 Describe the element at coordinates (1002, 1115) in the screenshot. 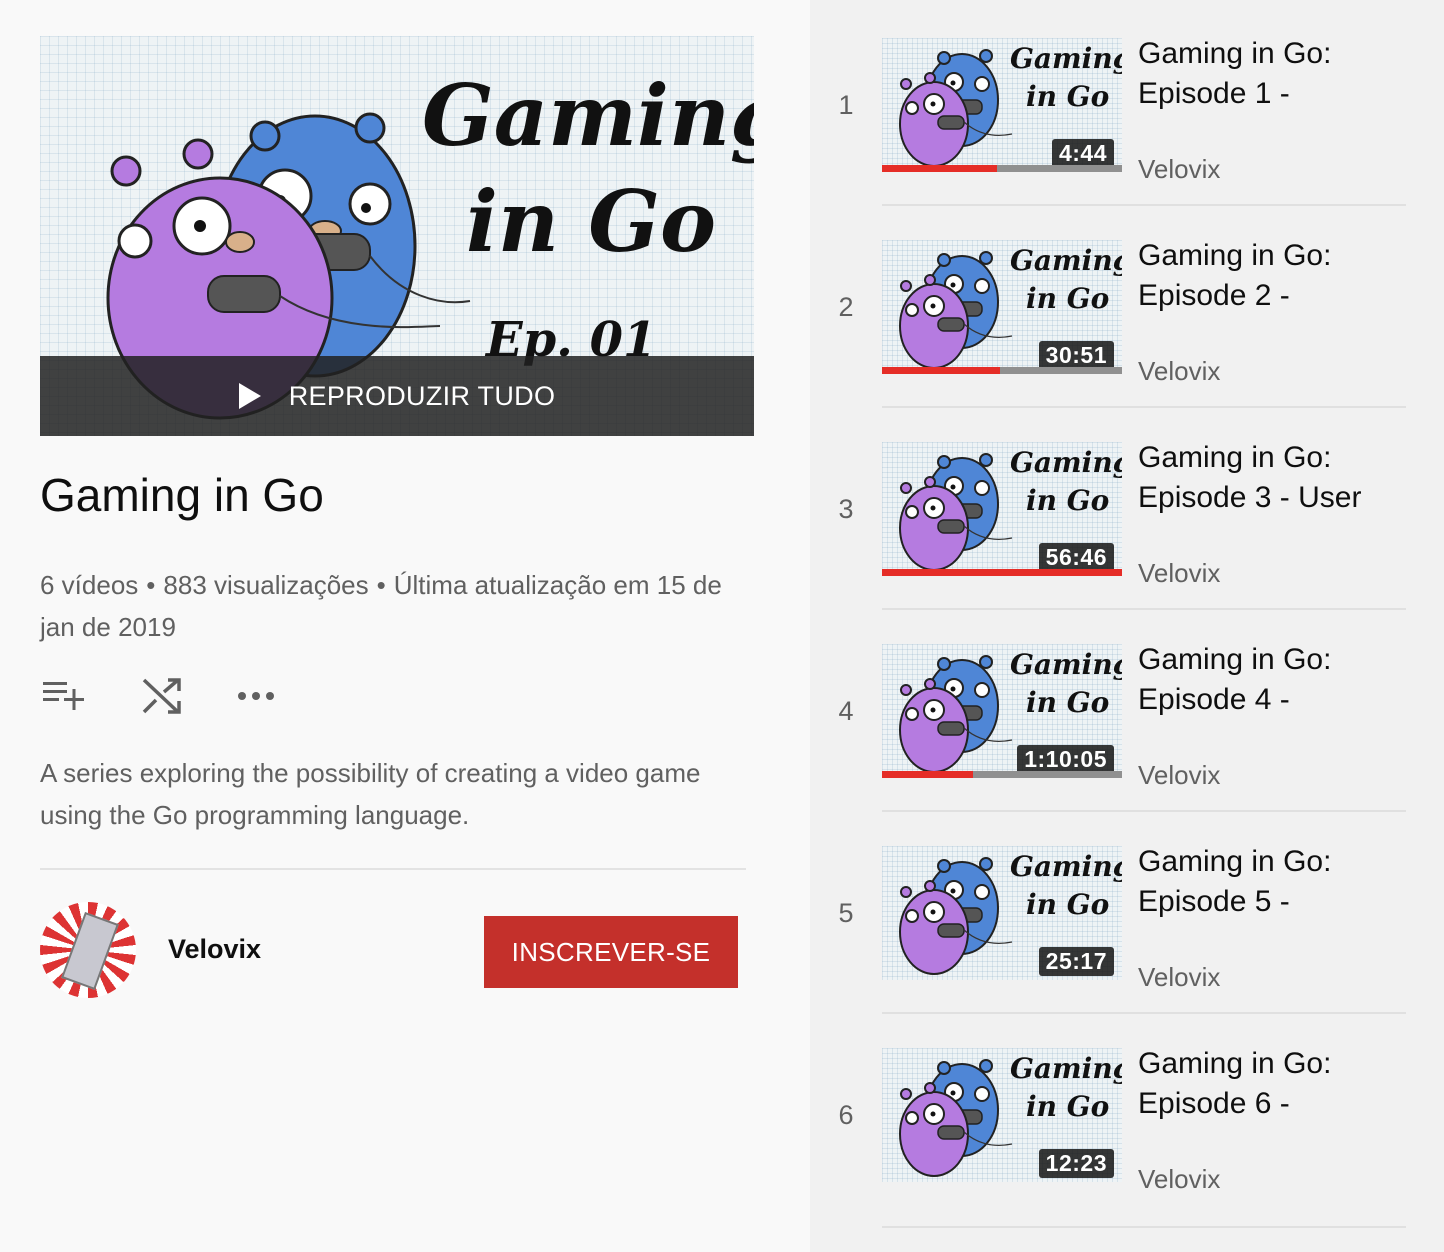

I see `video-thumbnail: Gaming in Go 12:23` at that location.